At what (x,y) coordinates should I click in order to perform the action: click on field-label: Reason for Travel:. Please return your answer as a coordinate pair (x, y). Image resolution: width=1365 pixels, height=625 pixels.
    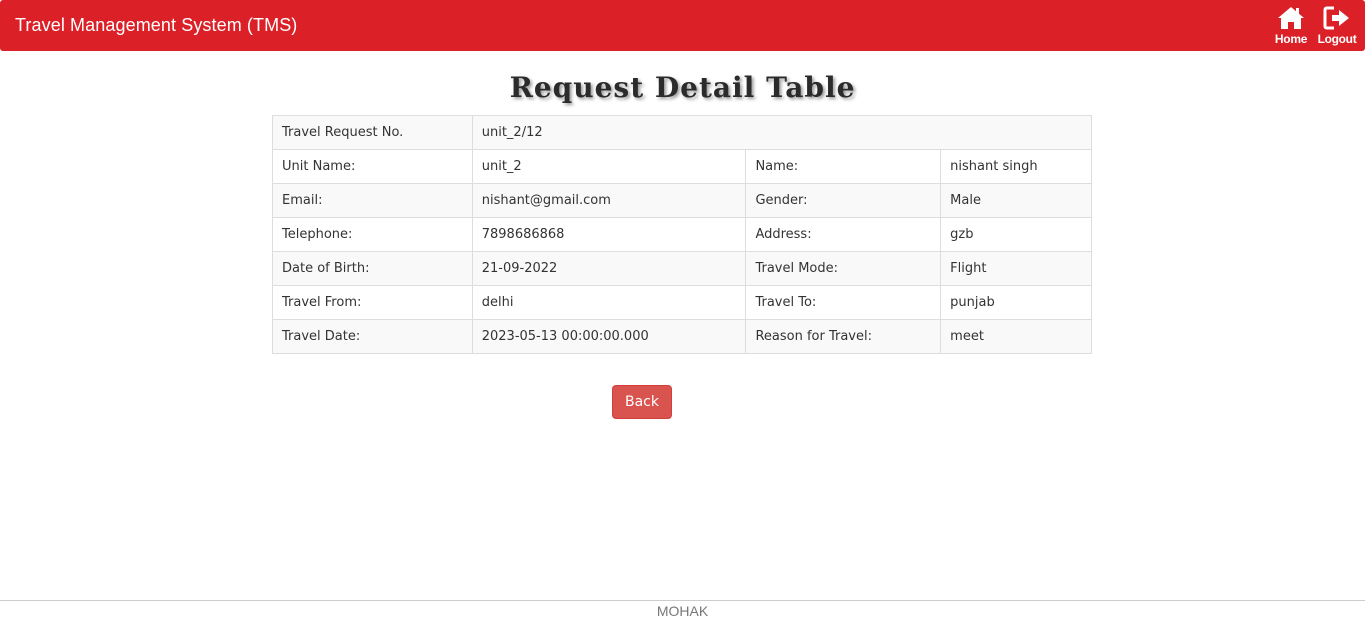
    Looking at the image, I should click on (843, 336).